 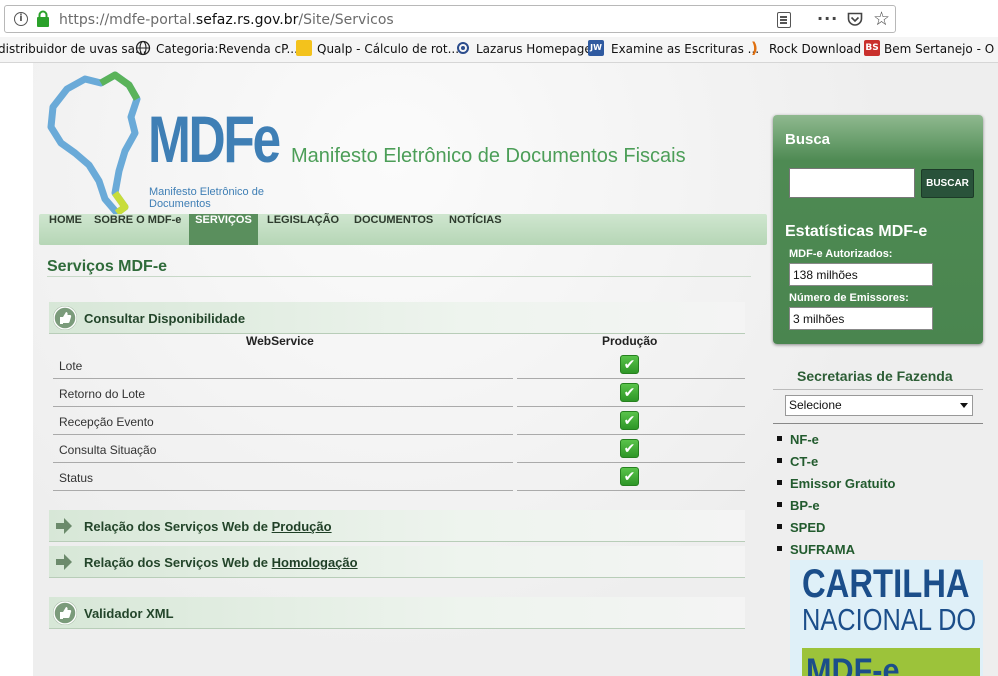 I want to click on nav-noticias: NOTÍCIAS, so click(x=475, y=229).